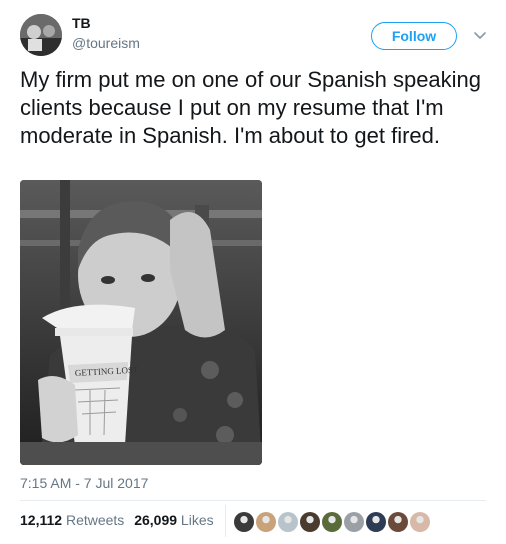 This screenshot has height=544, width=506. Describe the element at coordinates (253, 500) in the screenshot. I see `stats-divider` at that location.